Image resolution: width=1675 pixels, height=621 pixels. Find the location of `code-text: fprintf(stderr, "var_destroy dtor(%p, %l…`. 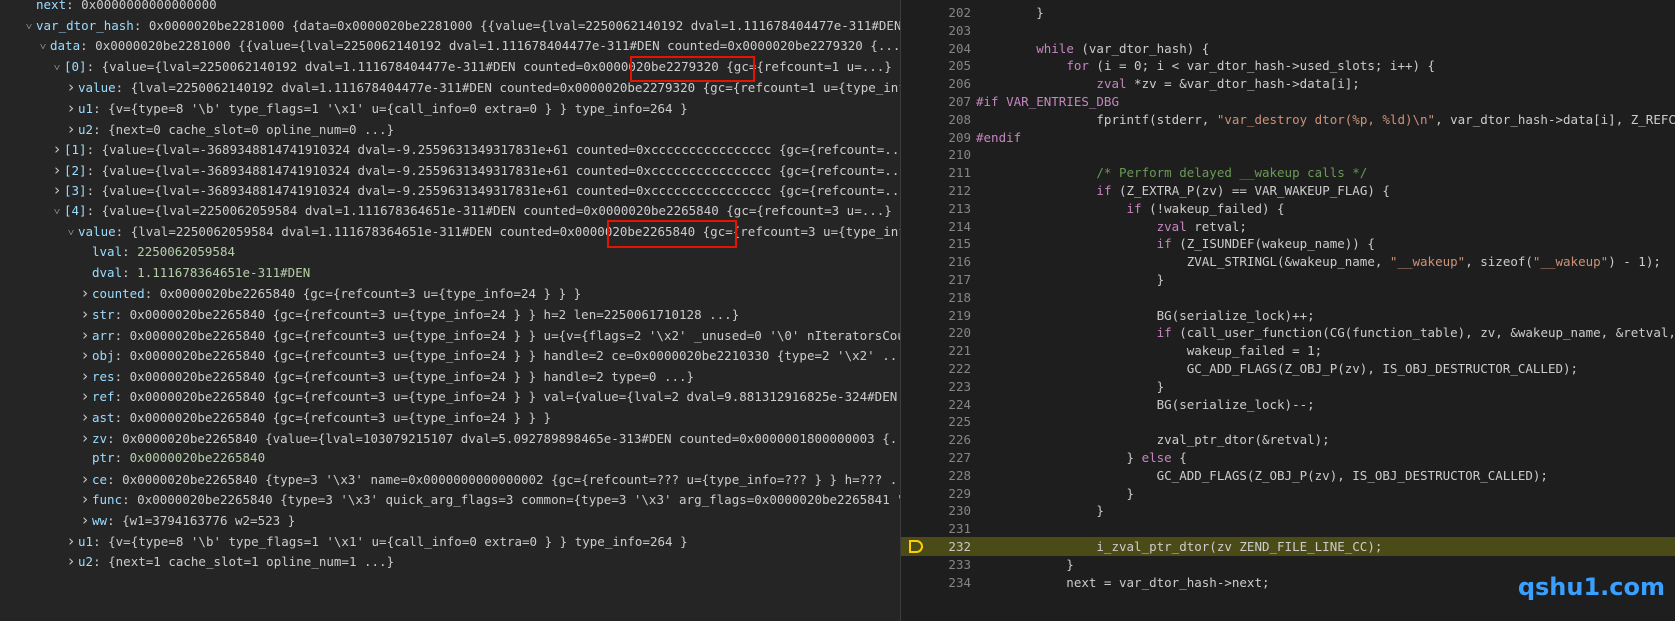

code-text: fprintf(stderr, "var_destroy dtor(%p, %l… is located at coordinates (1325, 119).